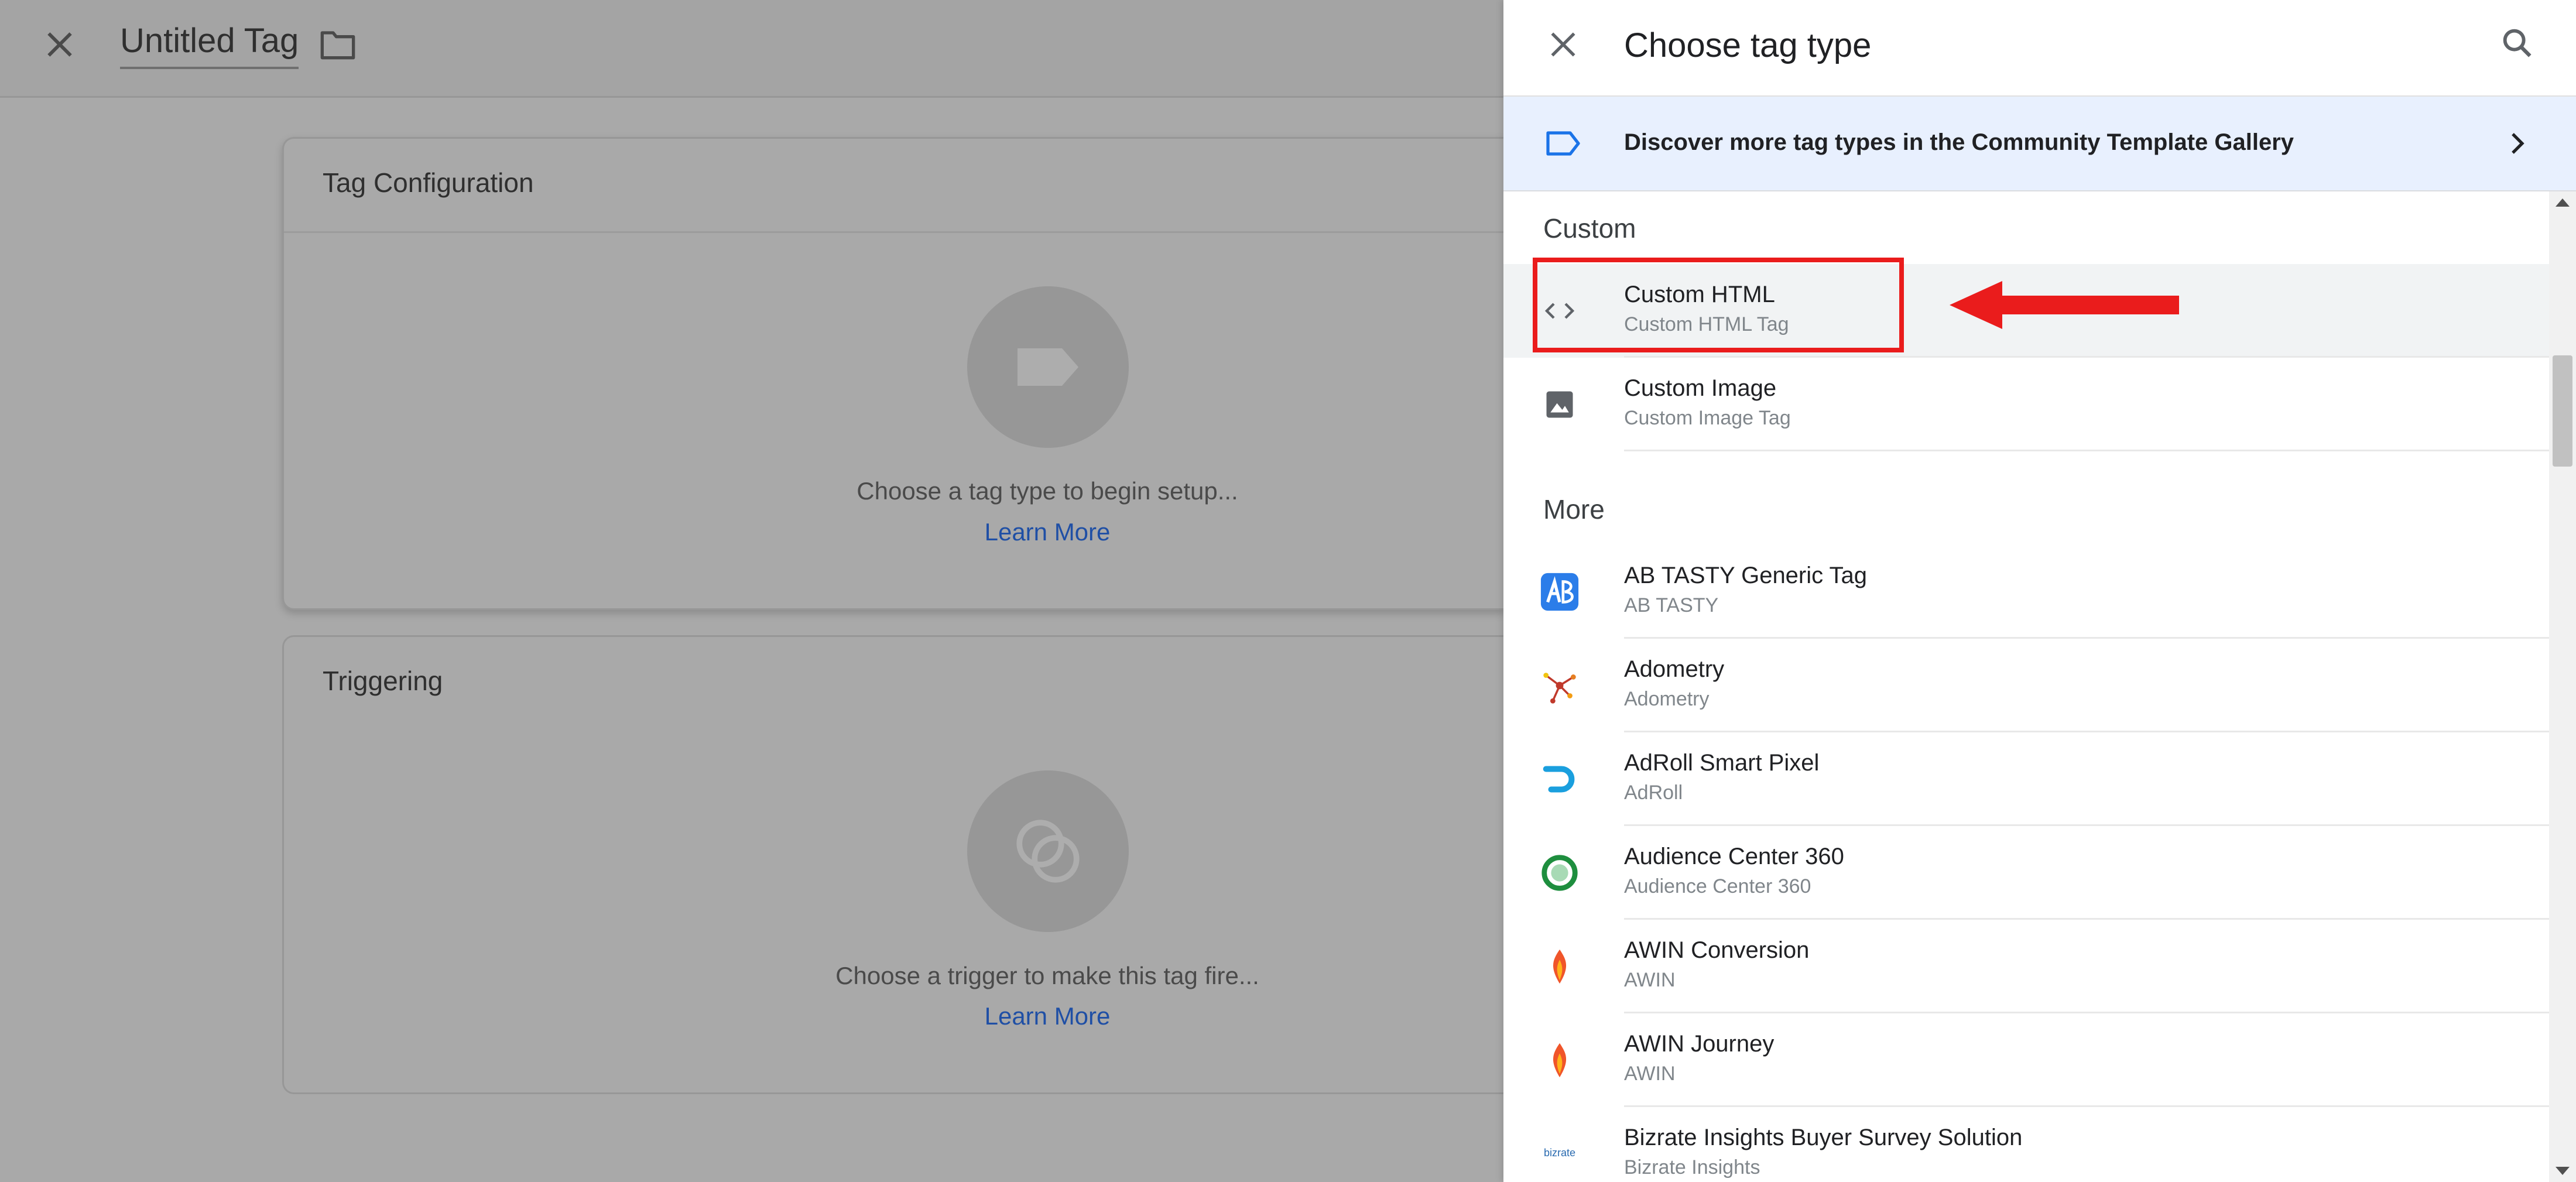  Describe the element at coordinates (2026, 967) in the screenshot. I see `tag-type-awin-conversion: AWIN Conversion AWIN` at that location.